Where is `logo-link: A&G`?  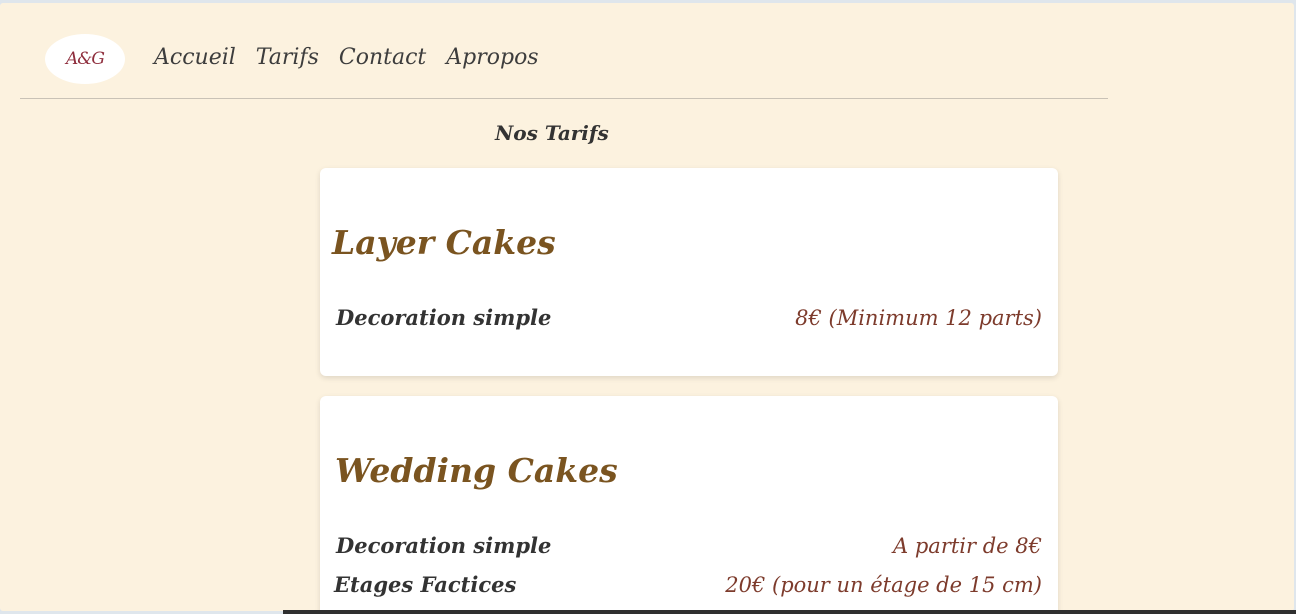
logo-link: A&G is located at coordinates (85, 59).